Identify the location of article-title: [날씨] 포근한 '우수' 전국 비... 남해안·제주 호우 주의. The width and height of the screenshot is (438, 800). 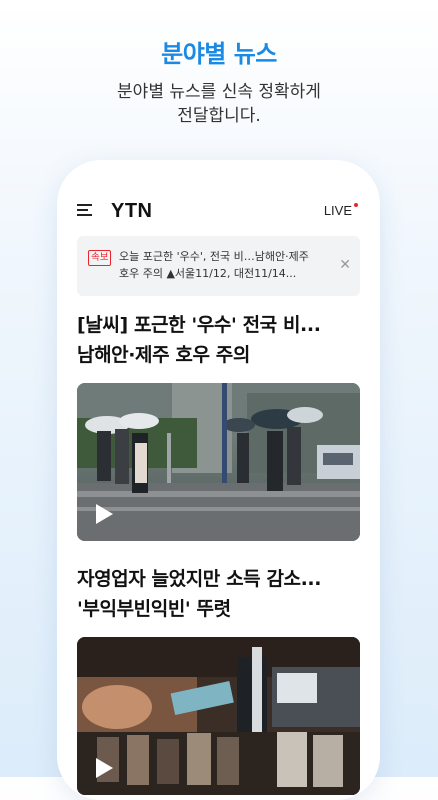
(218, 340).